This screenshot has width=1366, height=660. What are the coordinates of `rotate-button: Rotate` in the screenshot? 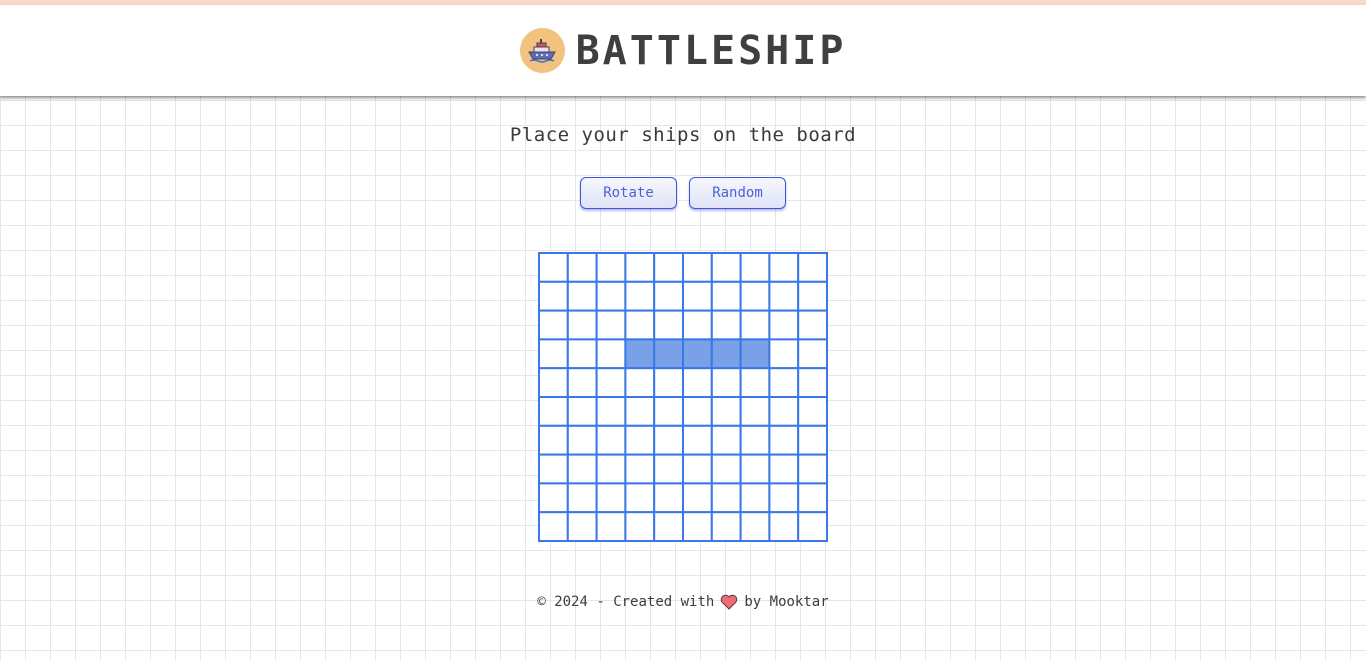 It's located at (628, 193).